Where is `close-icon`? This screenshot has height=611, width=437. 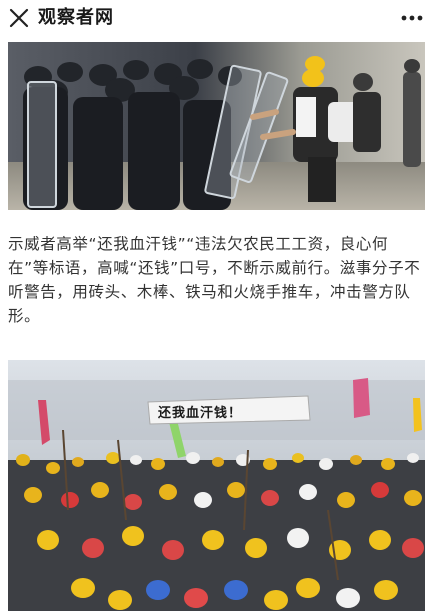 close-icon is located at coordinates (19, 18).